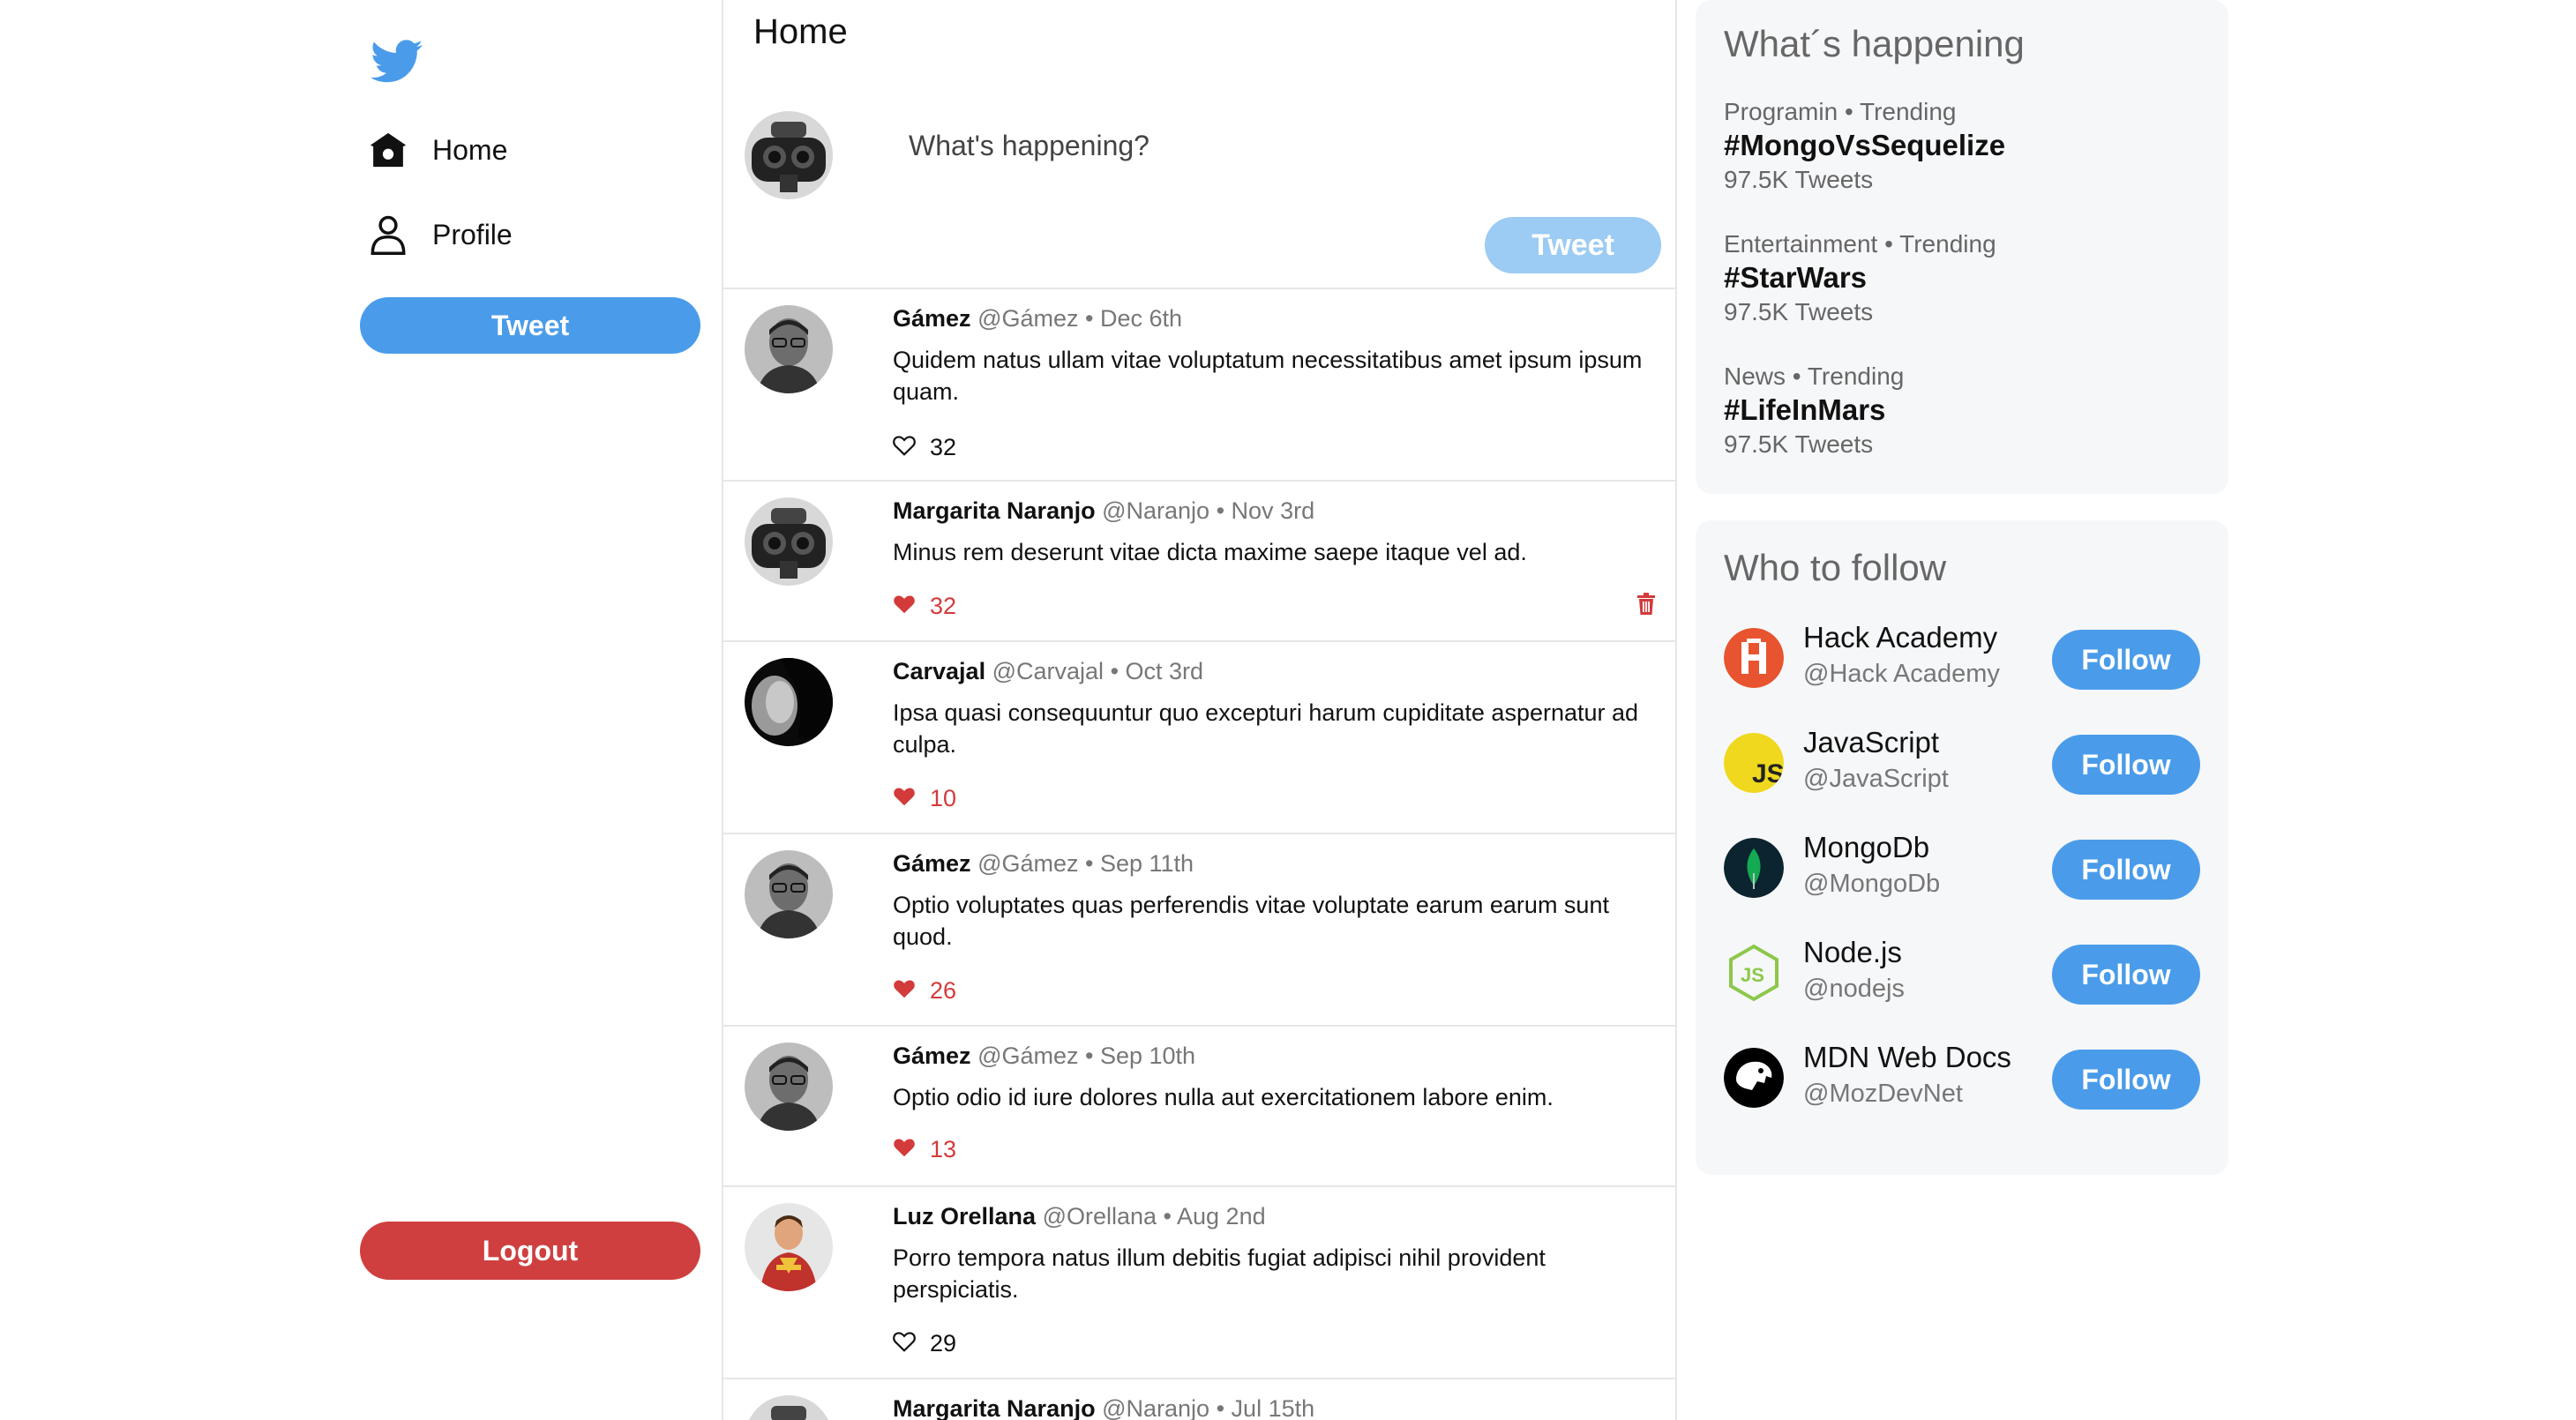  What do you see at coordinates (1900, 637) in the screenshot?
I see `suggestion-name: Hack Academy` at bounding box center [1900, 637].